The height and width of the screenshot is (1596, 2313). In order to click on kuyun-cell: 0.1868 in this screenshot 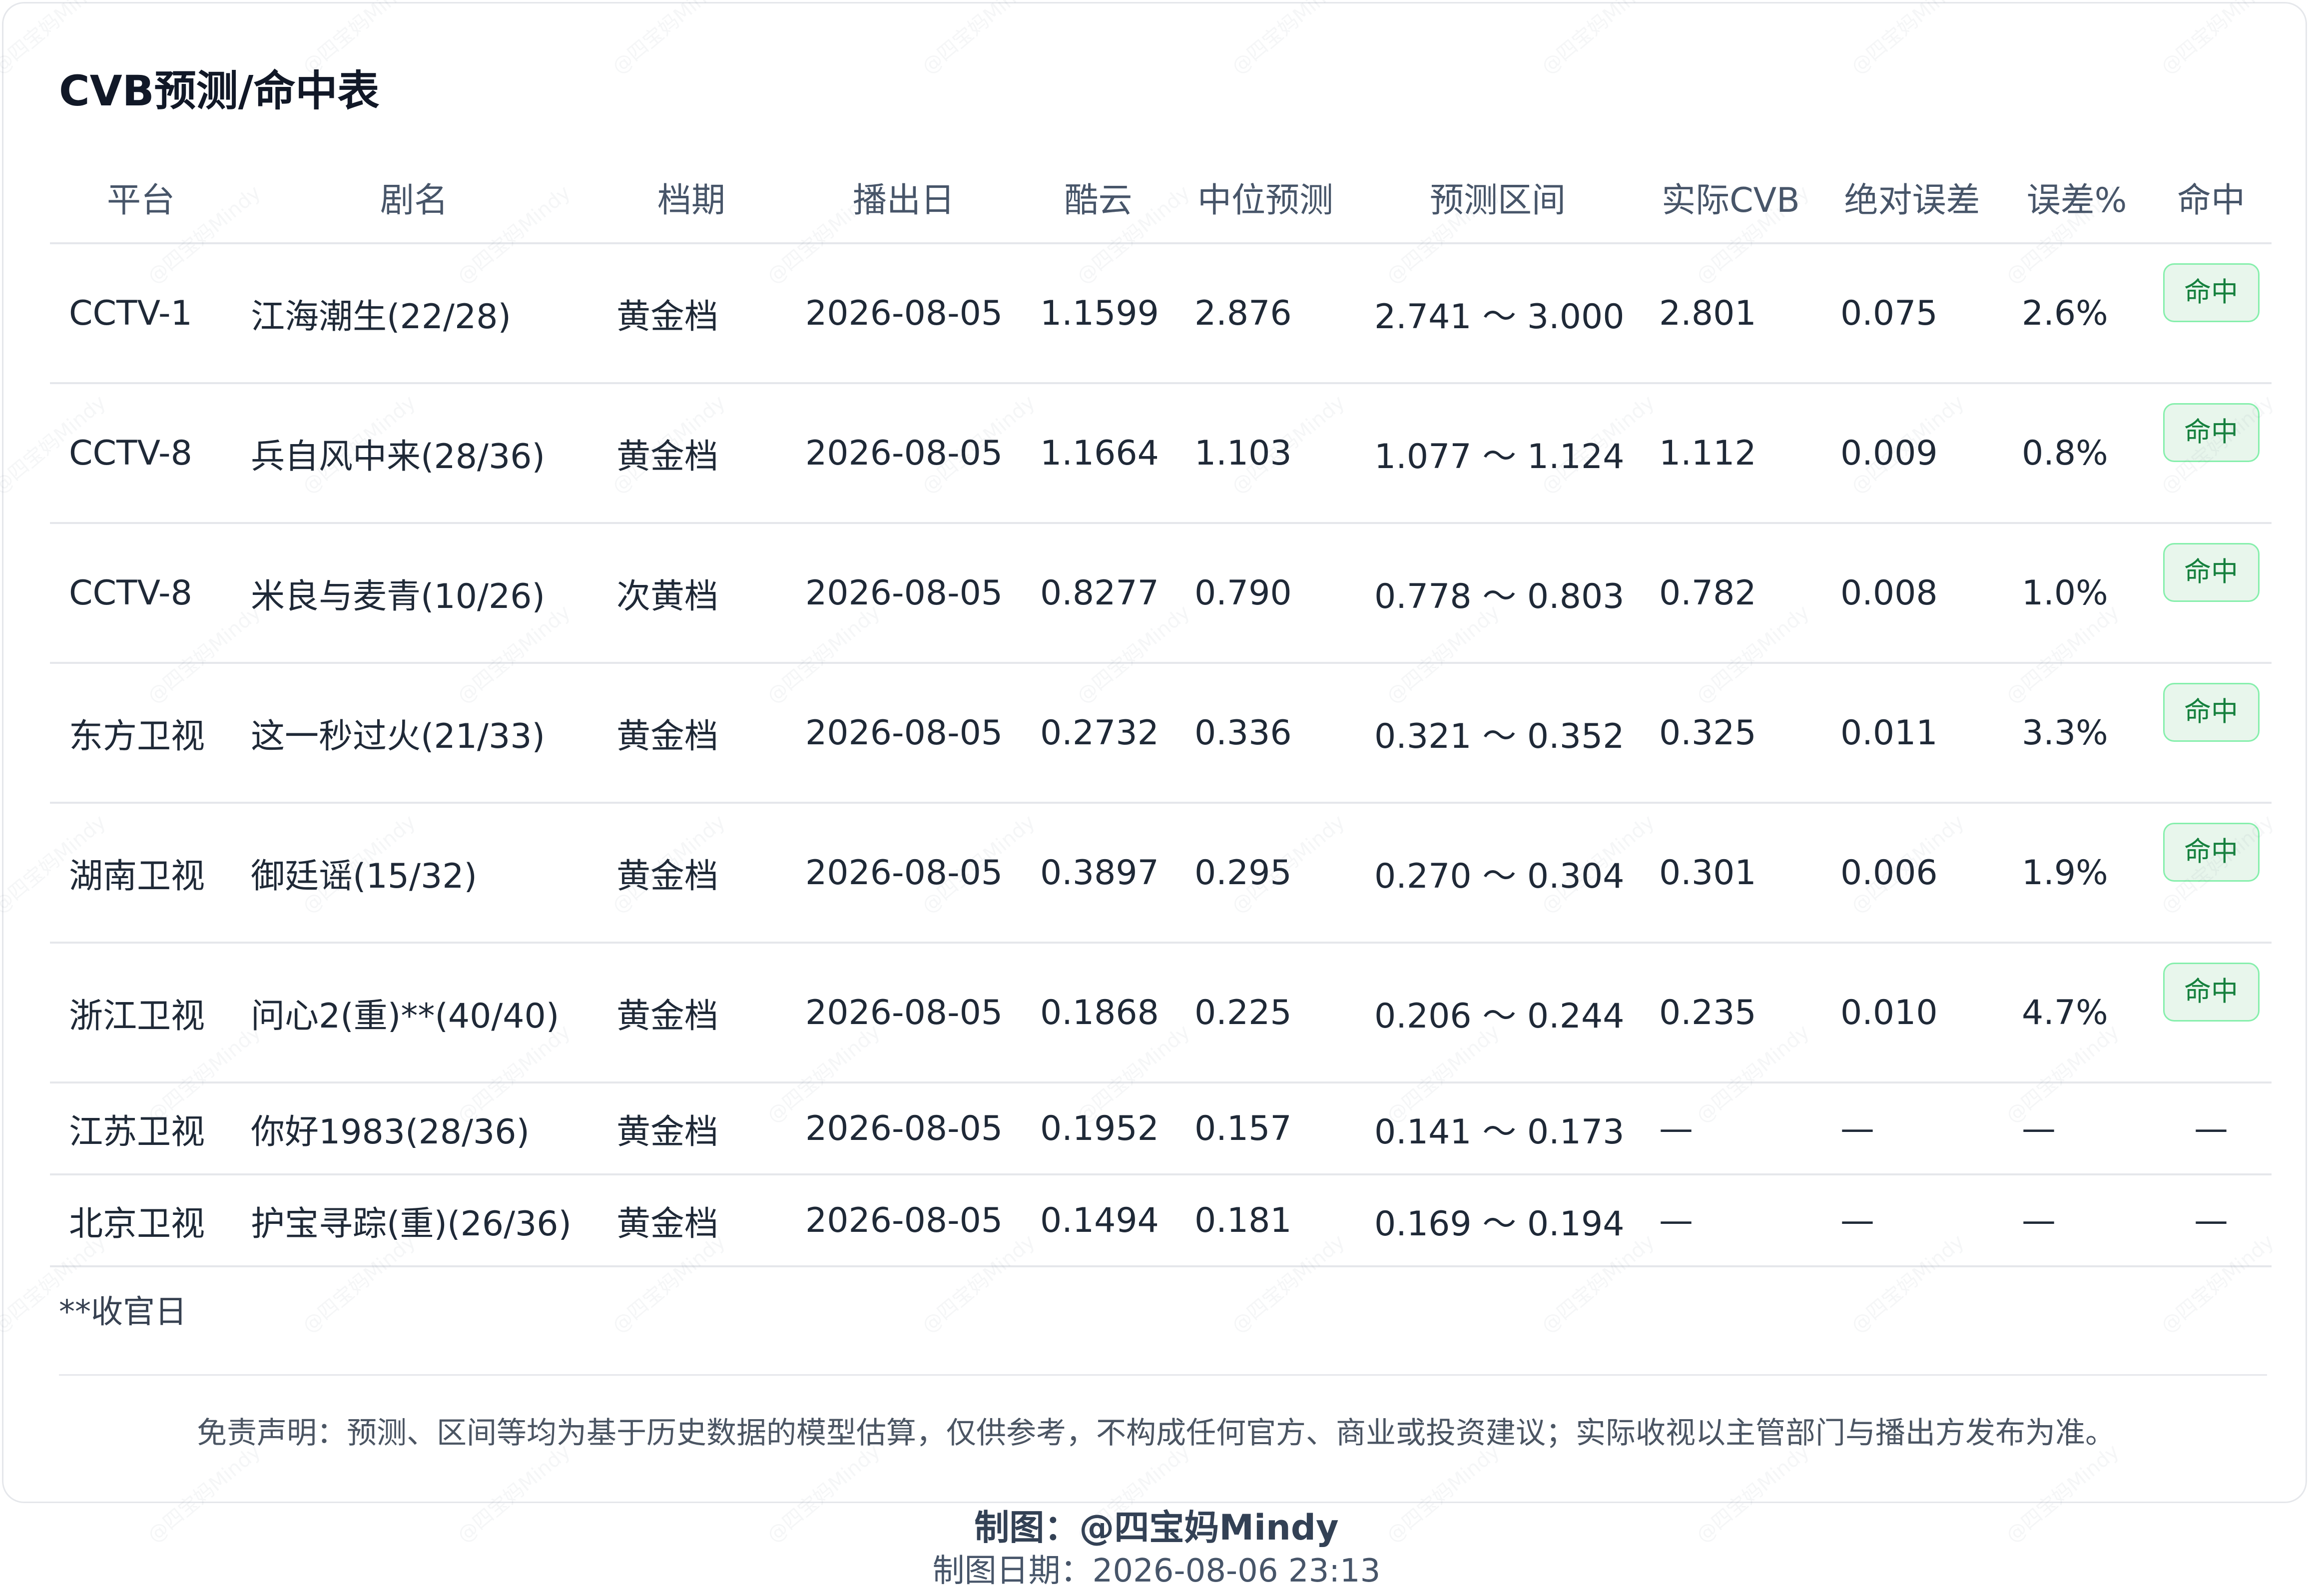, I will do `click(1098, 1013)`.